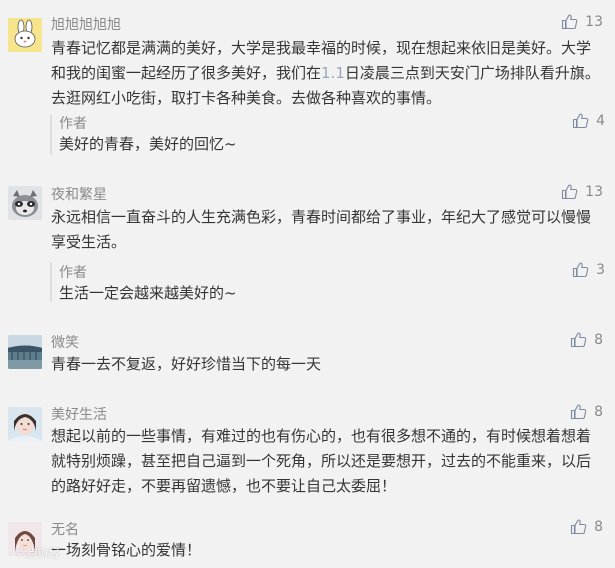  What do you see at coordinates (38, 553) in the screenshot?
I see `watermark: 六点财经` at bounding box center [38, 553].